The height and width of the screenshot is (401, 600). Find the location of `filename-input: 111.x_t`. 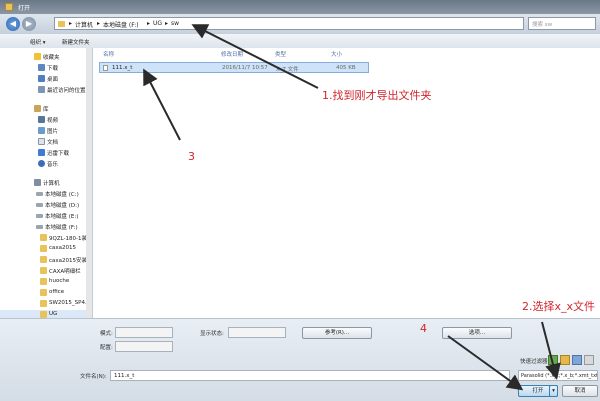

filename-input: 111.x_t is located at coordinates (310, 375).